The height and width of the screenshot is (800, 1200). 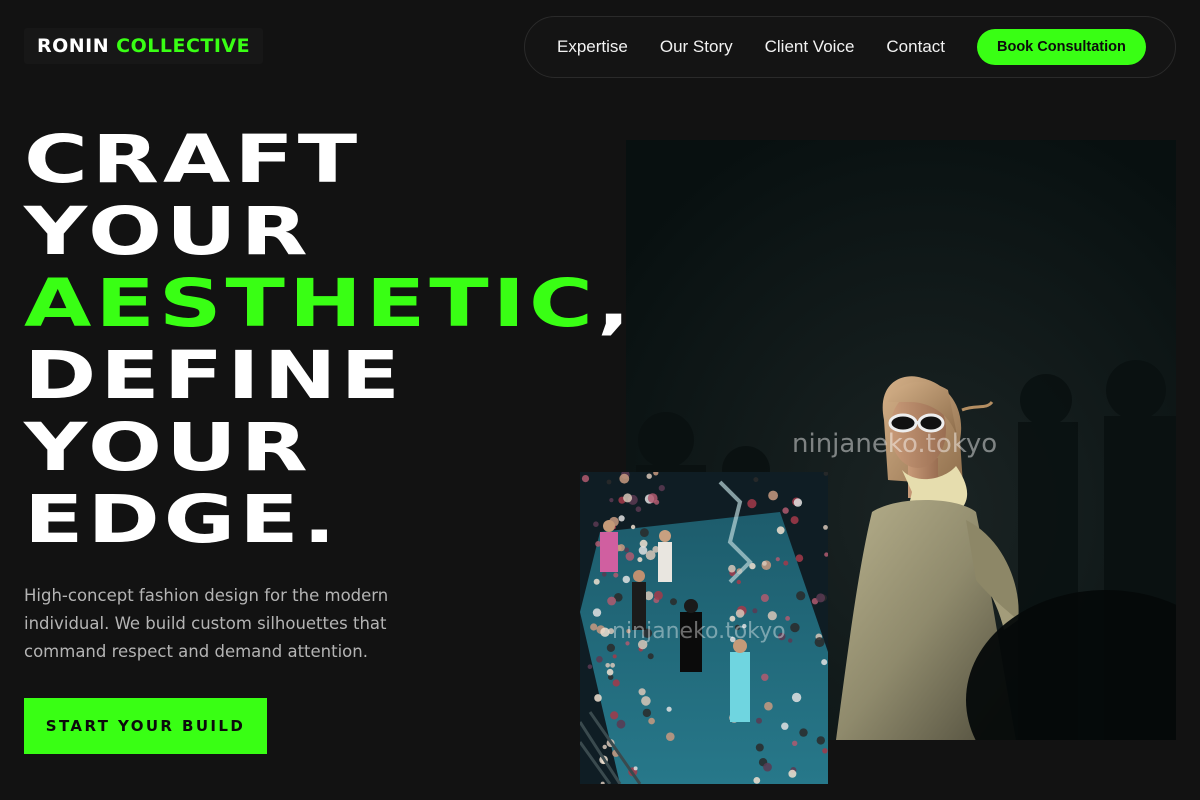 What do you see at coordinates (193, 159) in the screenshot?
I see `headline-line-1: CRAFT` at bounding box center [193, 159].